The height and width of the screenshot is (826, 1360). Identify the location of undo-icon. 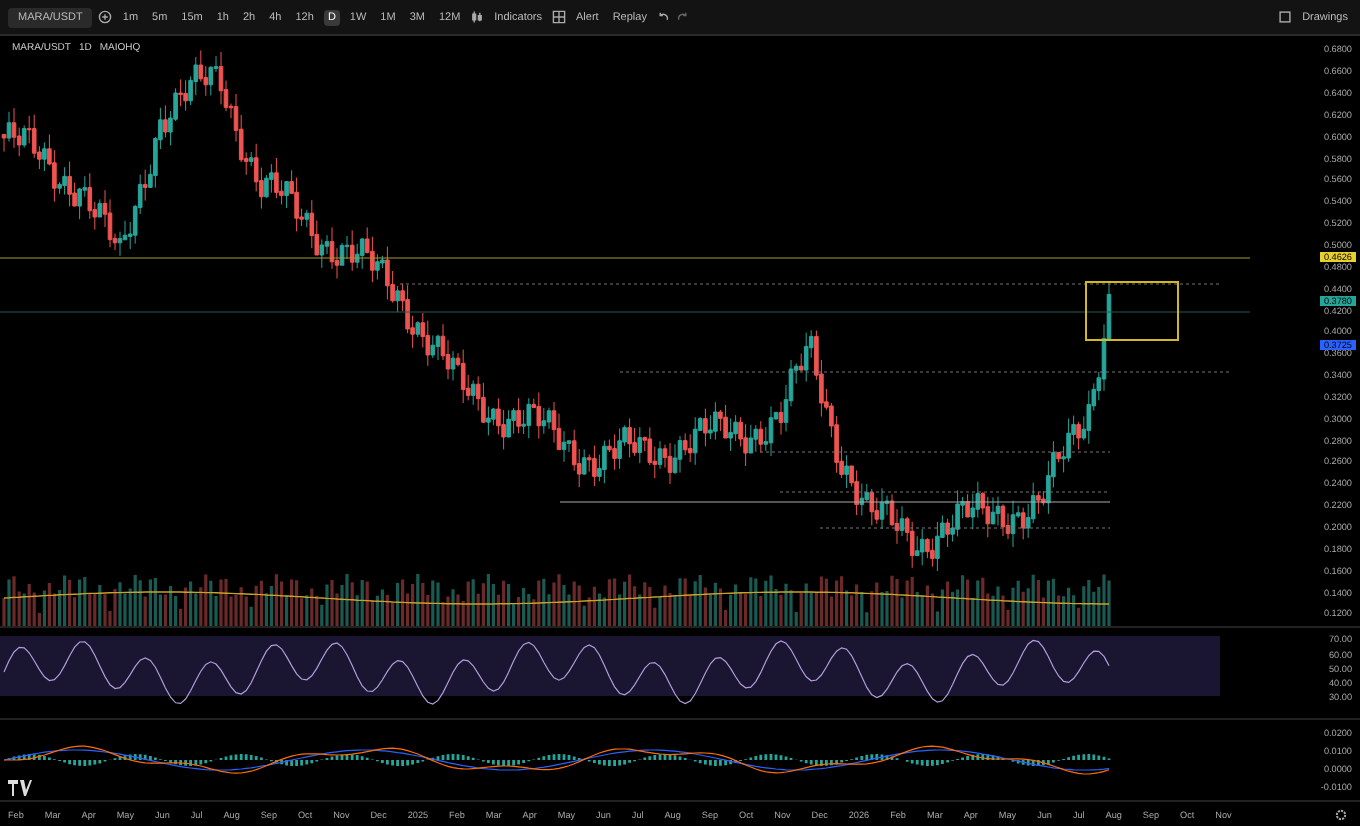
(663, 17).